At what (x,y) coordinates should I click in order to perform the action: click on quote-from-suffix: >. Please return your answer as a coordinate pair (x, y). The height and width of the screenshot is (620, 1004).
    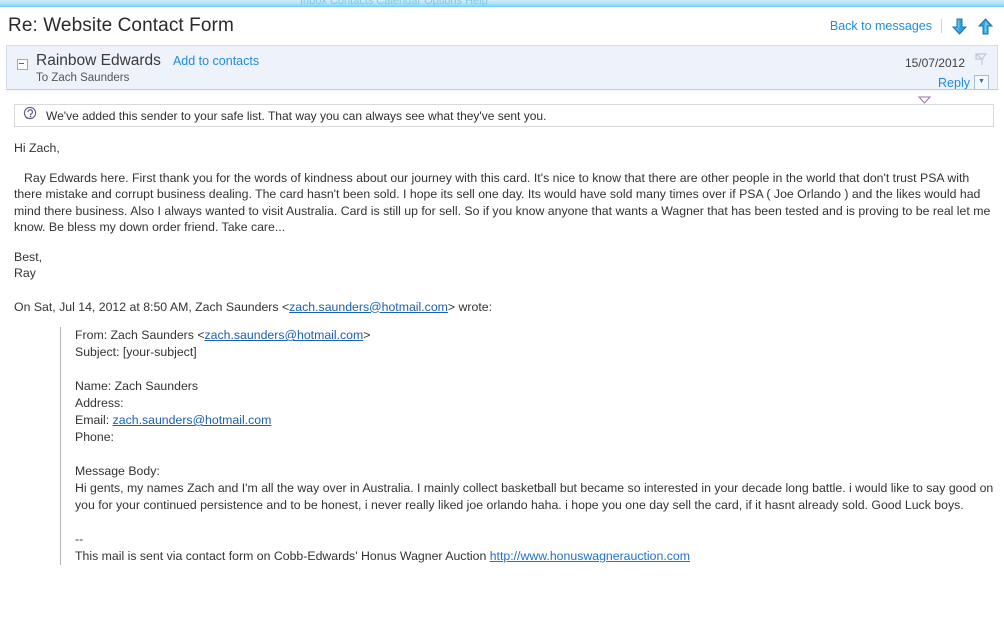
    Looking at the image, I should click on (367, 335).